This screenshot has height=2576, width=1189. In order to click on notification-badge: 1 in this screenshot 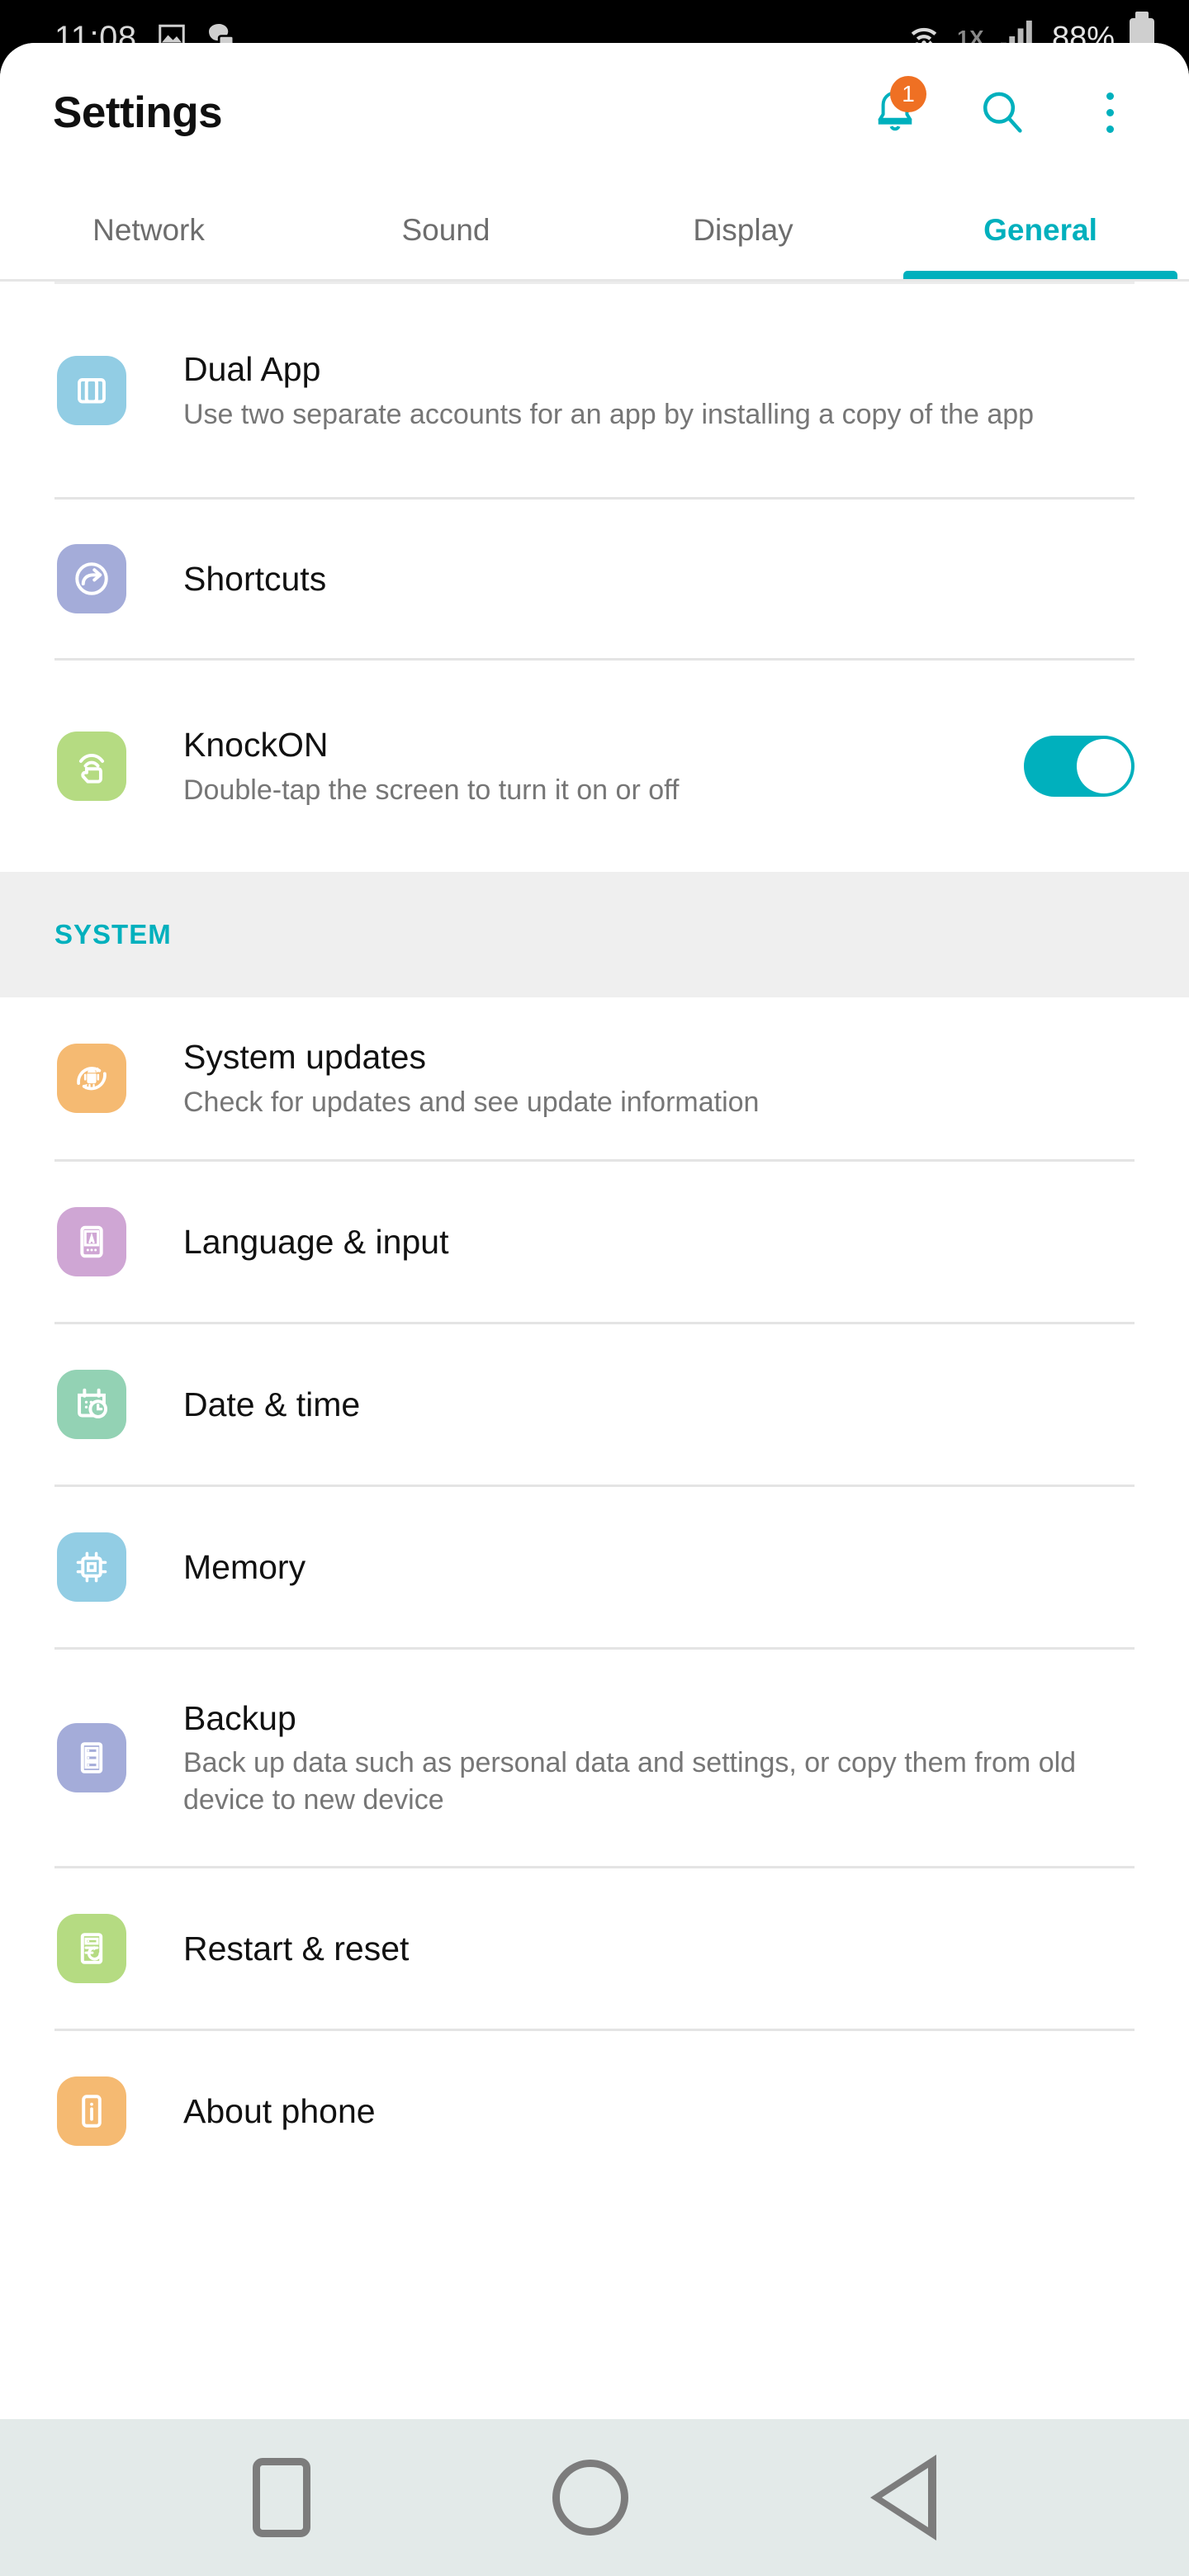, I will do `click(908, 94)`.